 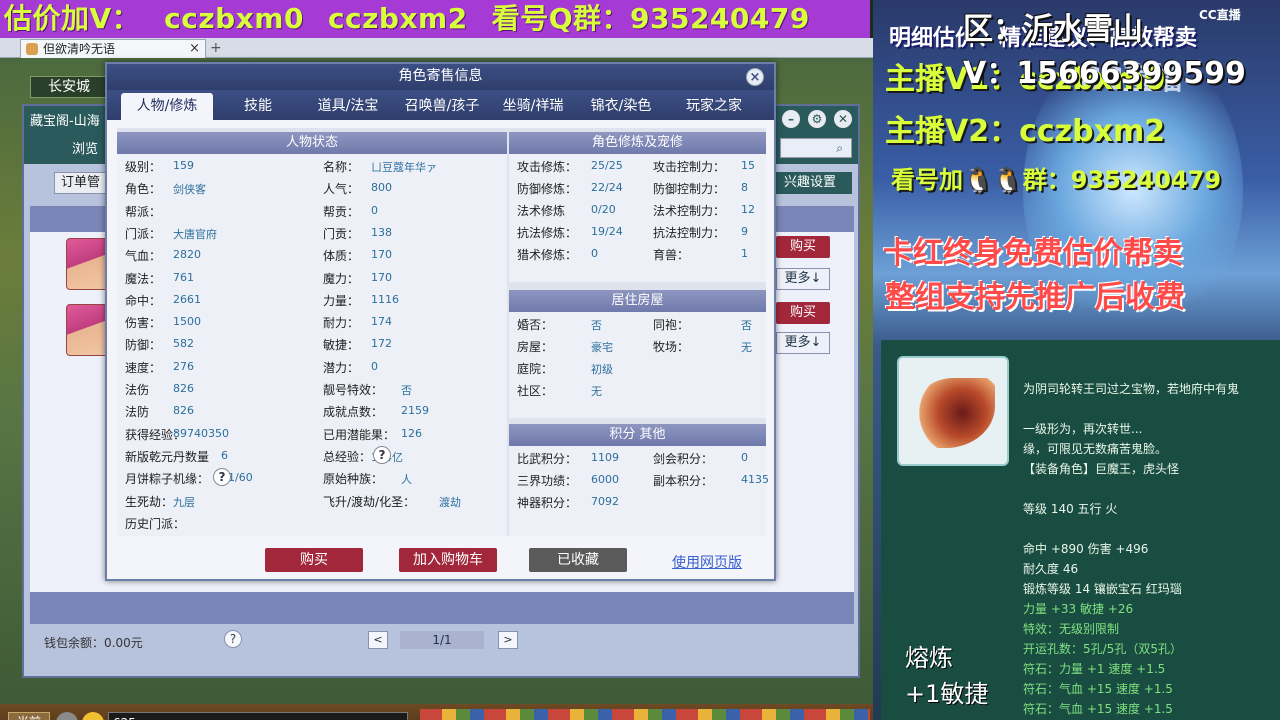 I want to click on status-label: 门派：, so click(x=143, y=233).